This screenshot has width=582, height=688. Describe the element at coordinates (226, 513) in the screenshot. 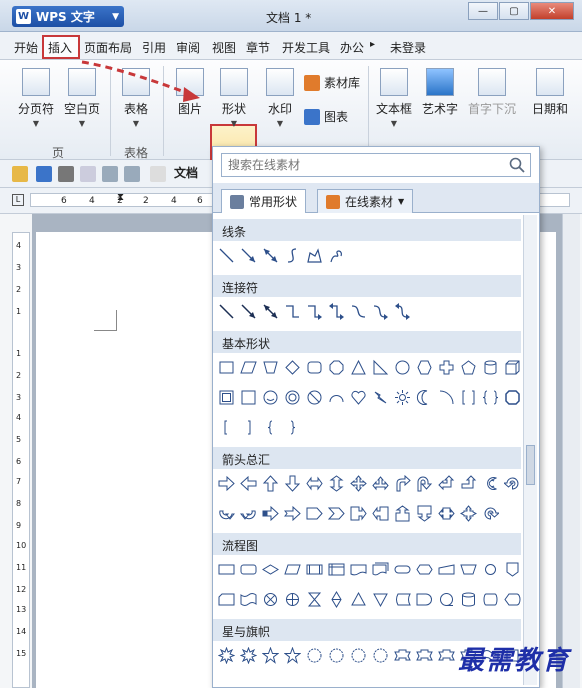

I see `curved-up-arrow-shape` at that location.